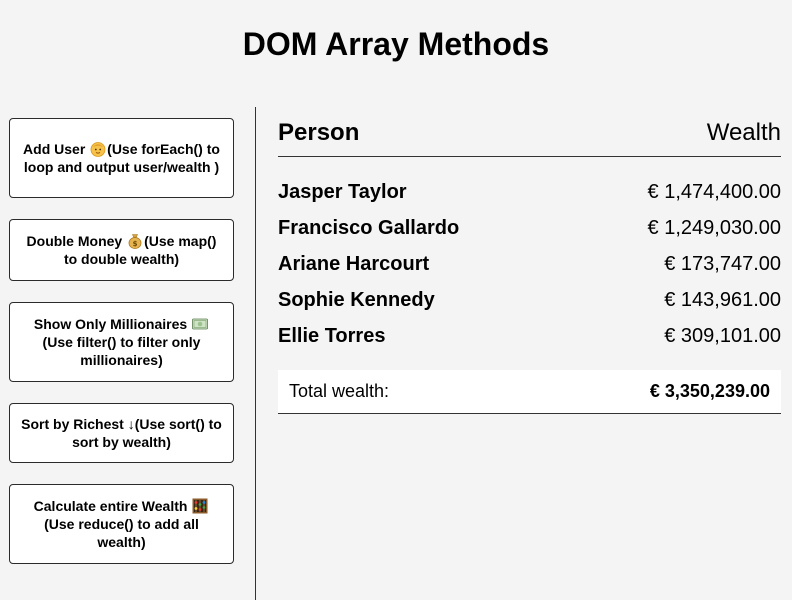  I want to click on table-row: Ariane Harcourt € 173,747.00, so click(529, 264).